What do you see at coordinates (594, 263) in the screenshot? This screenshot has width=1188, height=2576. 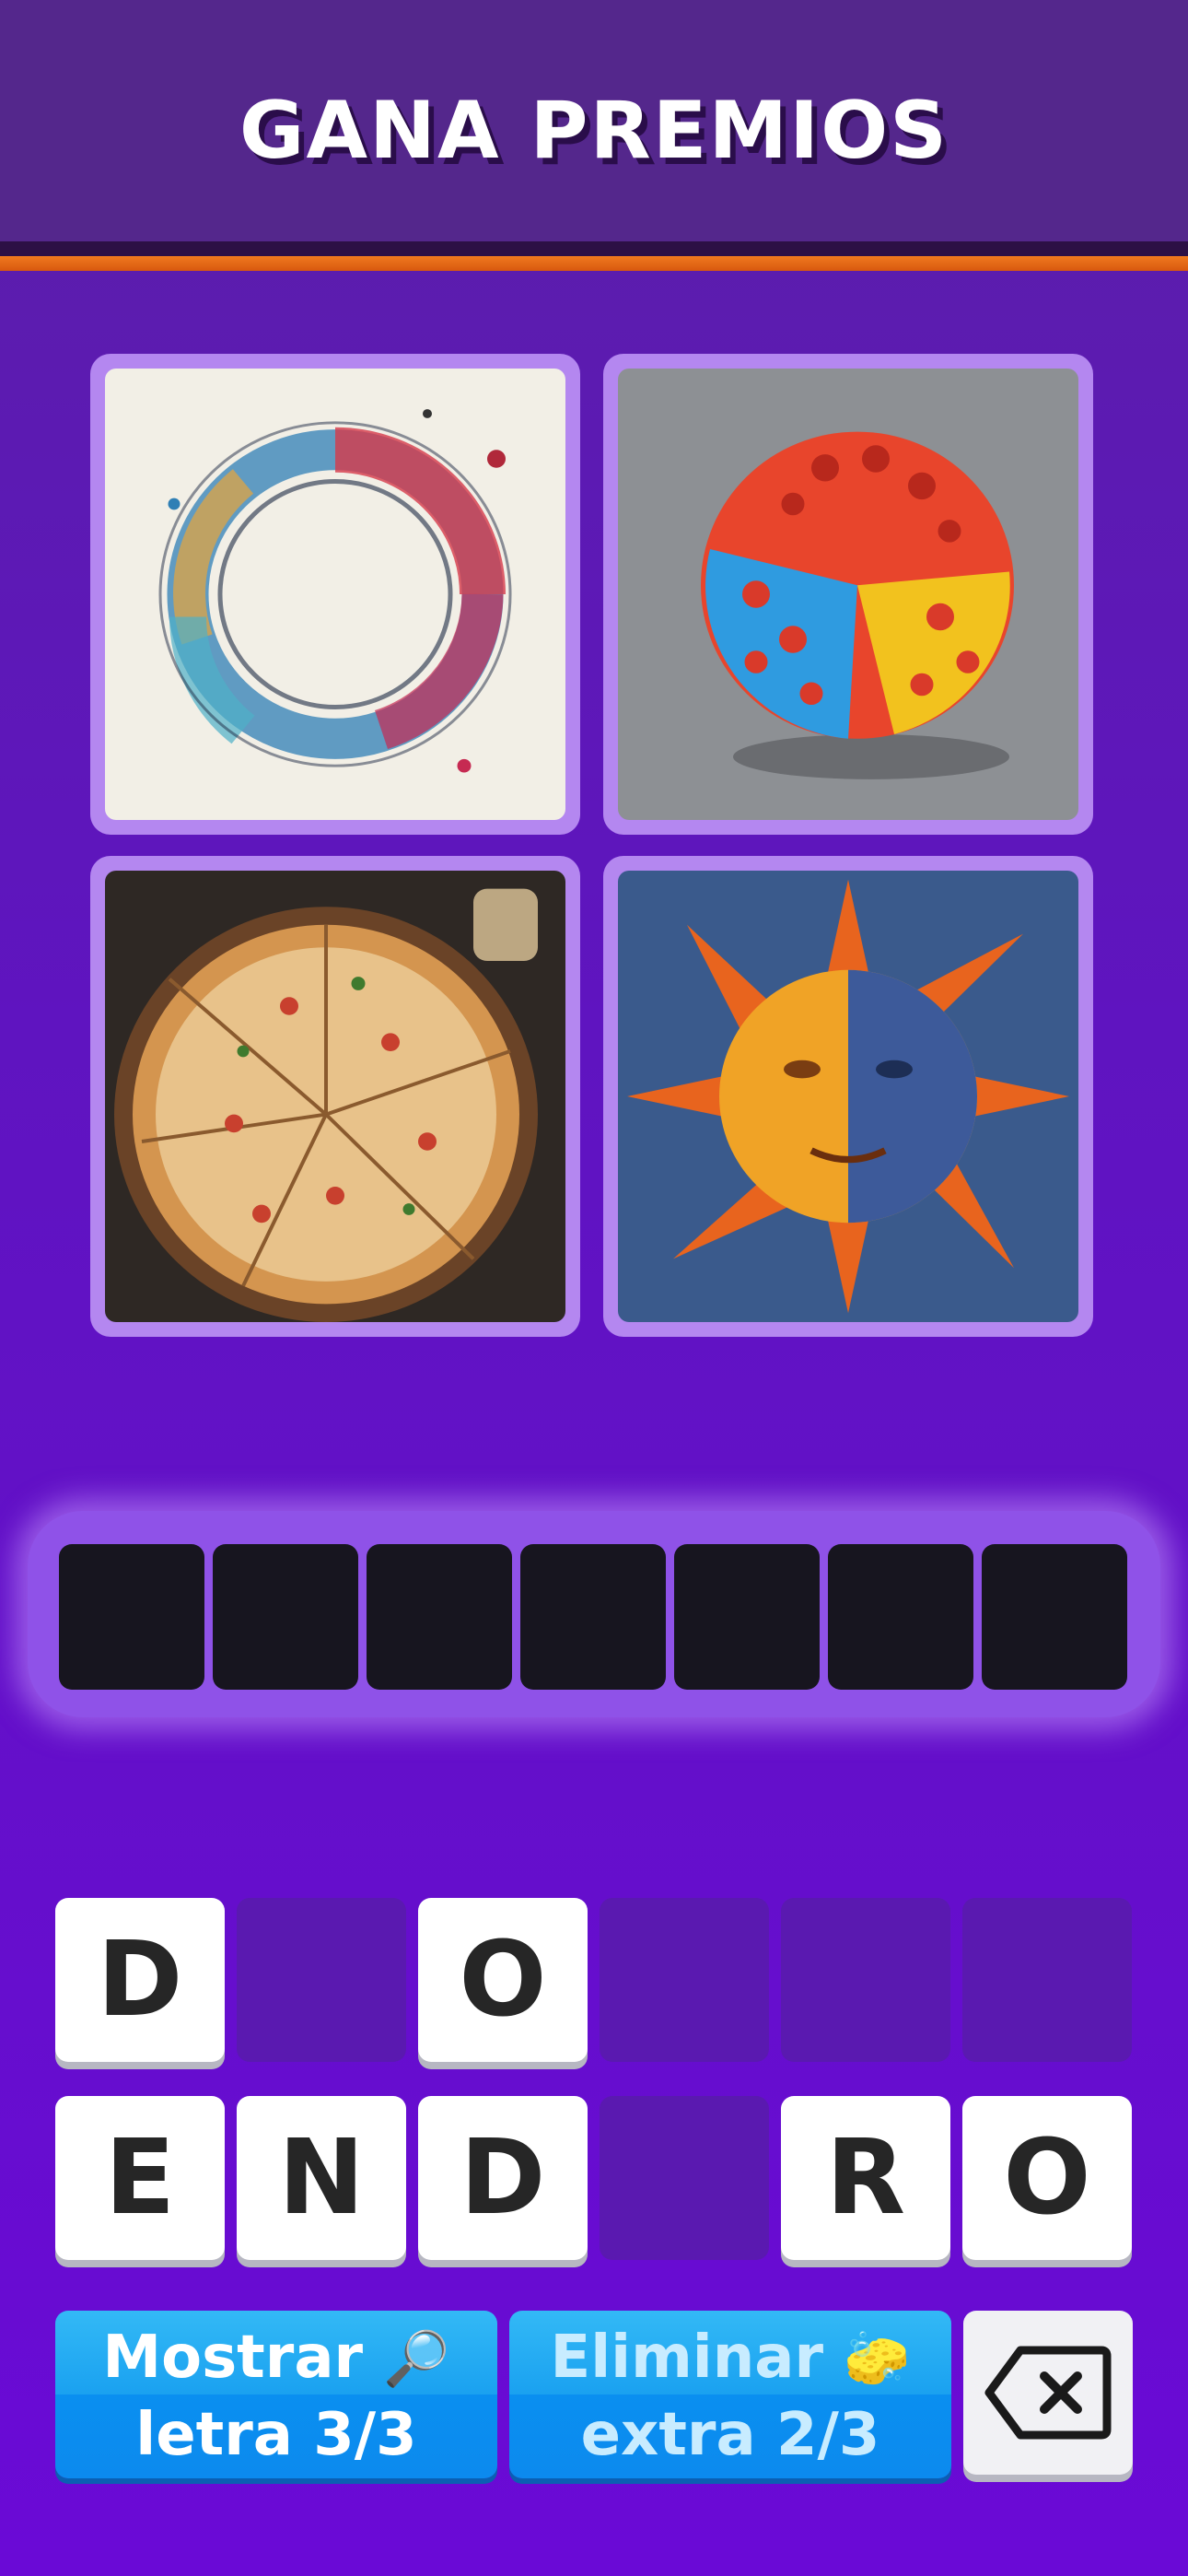 I see `header-accent-stripe` at bounding box center [594, 263].